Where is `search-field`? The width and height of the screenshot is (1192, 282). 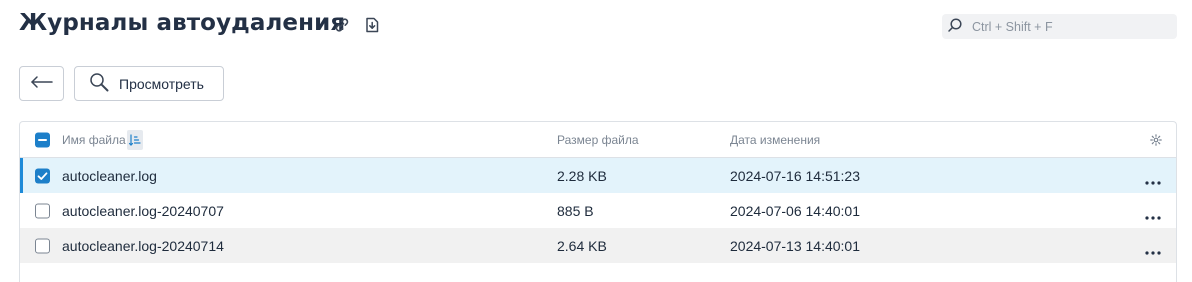 search-field is located at coordinates (1059, 26).